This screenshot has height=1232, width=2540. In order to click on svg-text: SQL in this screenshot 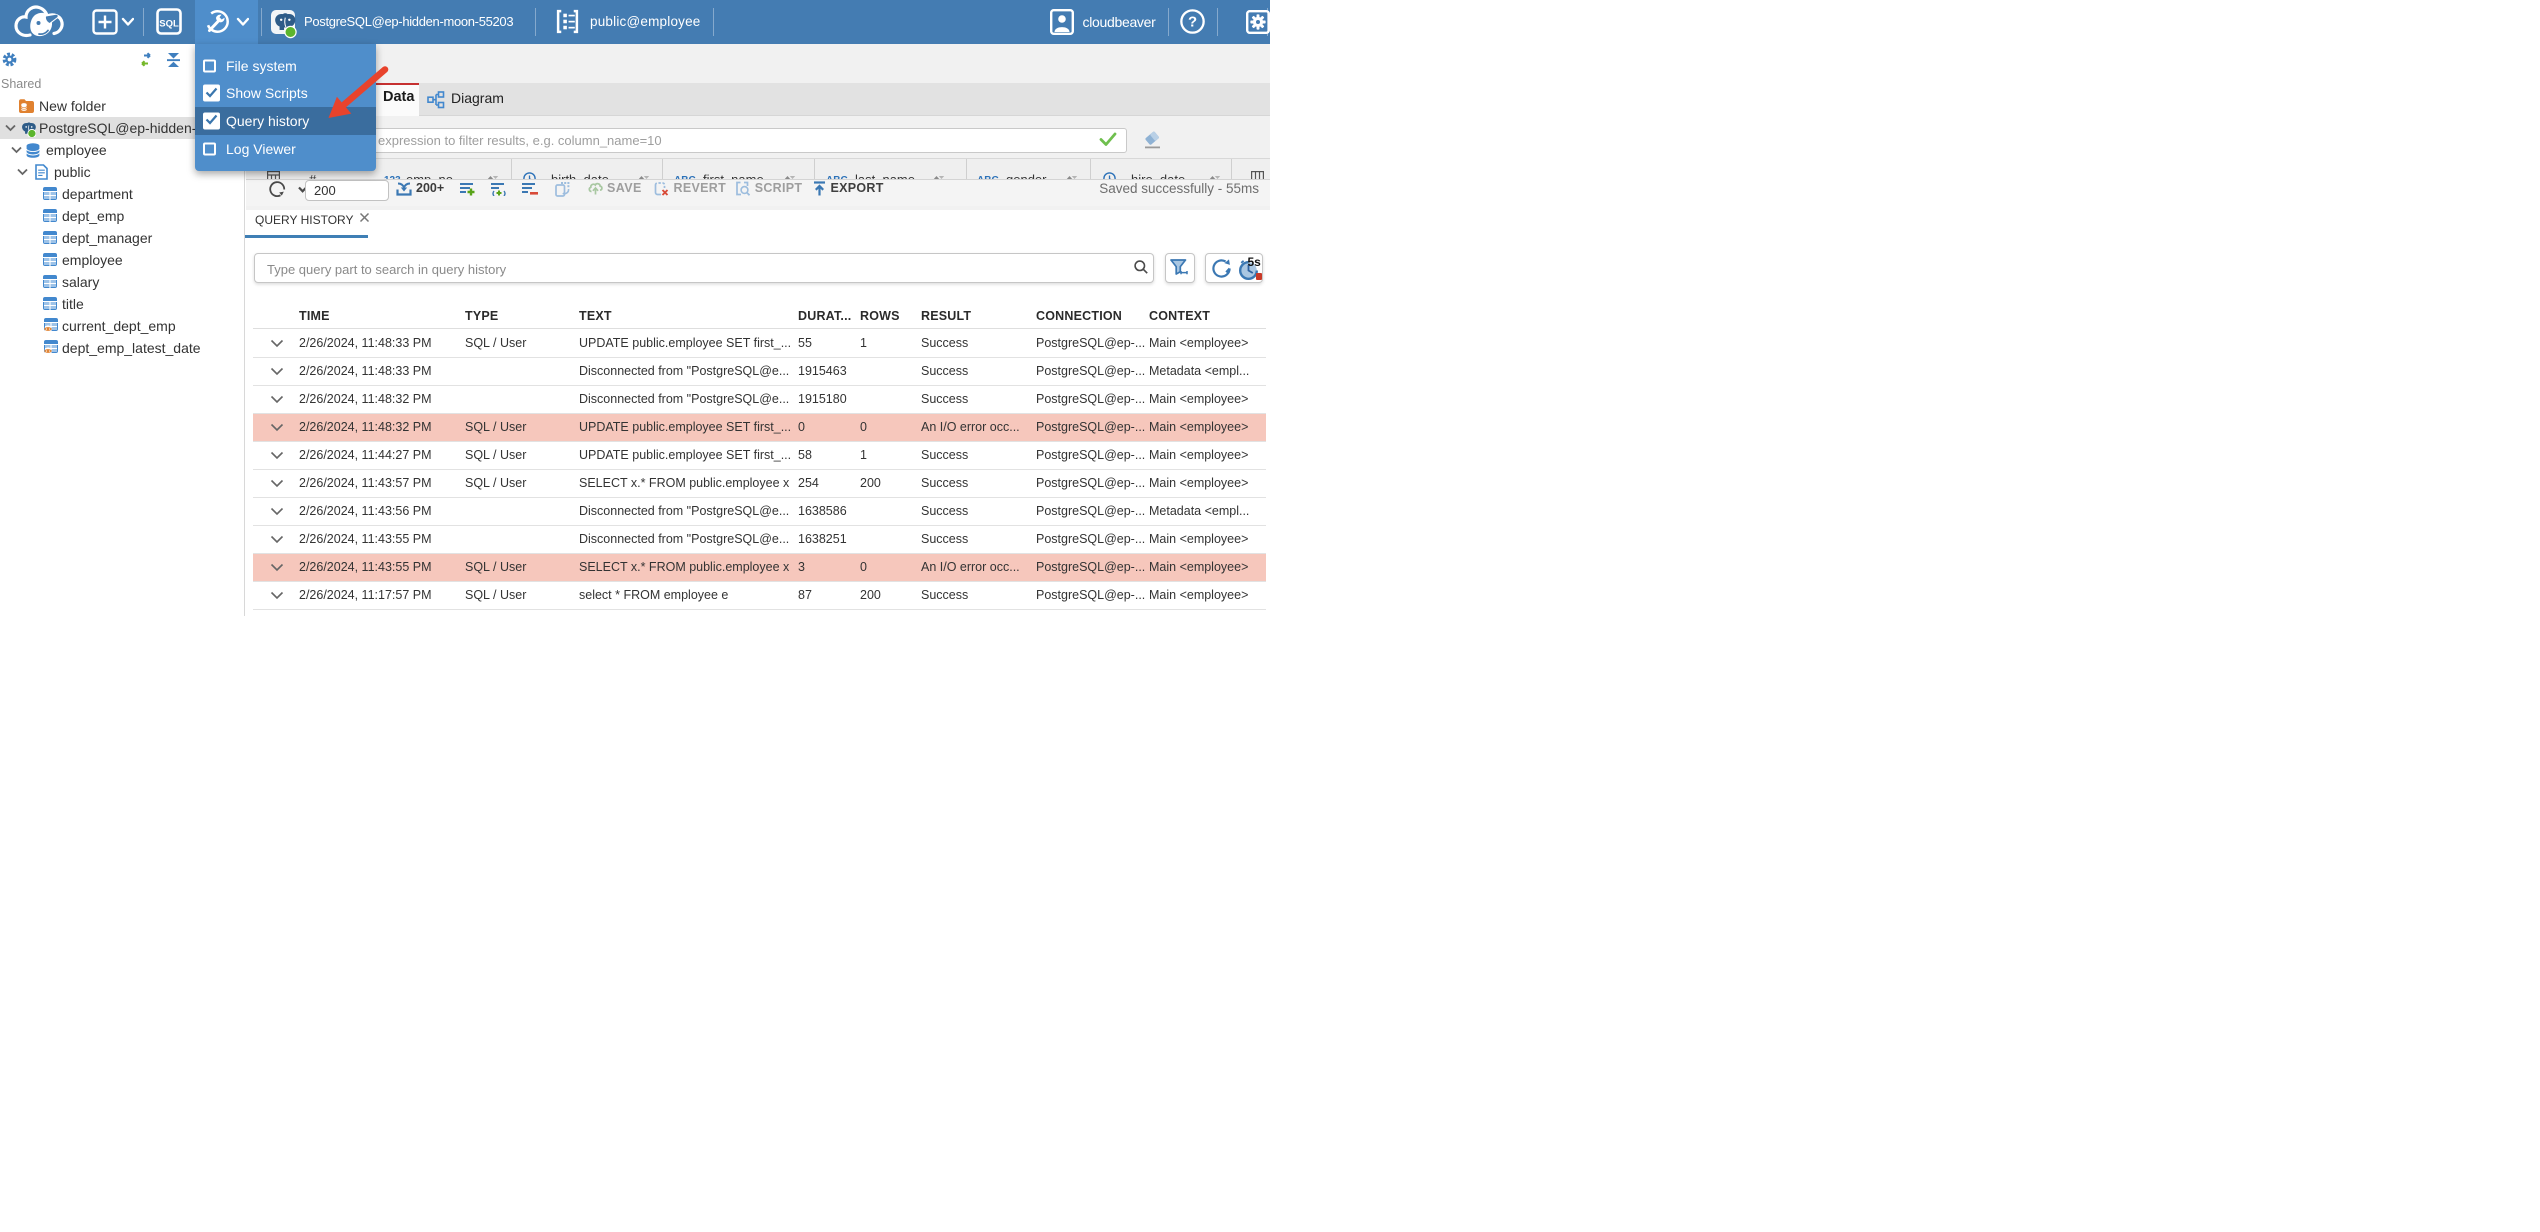, I will do `click(169, 24)`.